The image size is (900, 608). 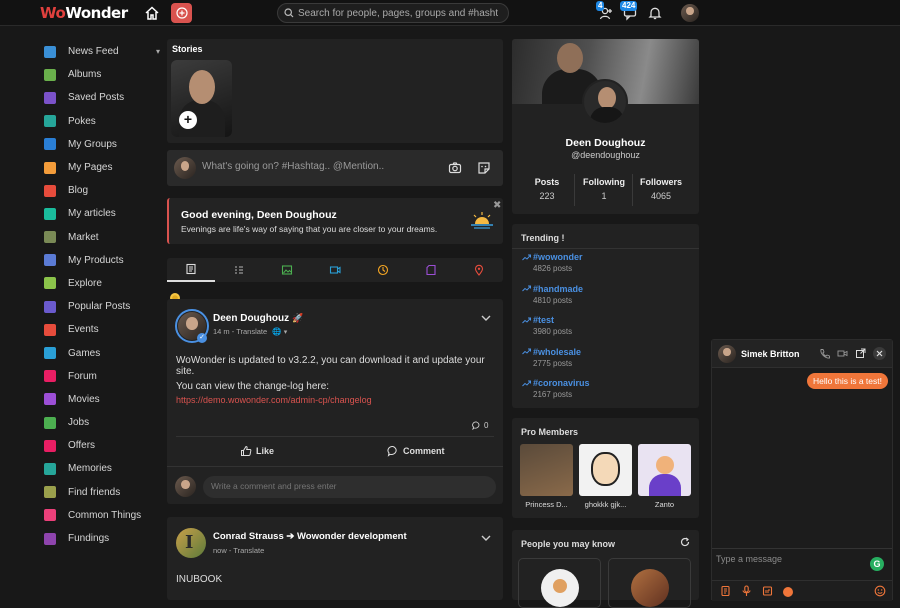 What do you see at coordinates (605, 102) in the screenshot?
I see `profile-avatar` at bounding box center [605, 102].